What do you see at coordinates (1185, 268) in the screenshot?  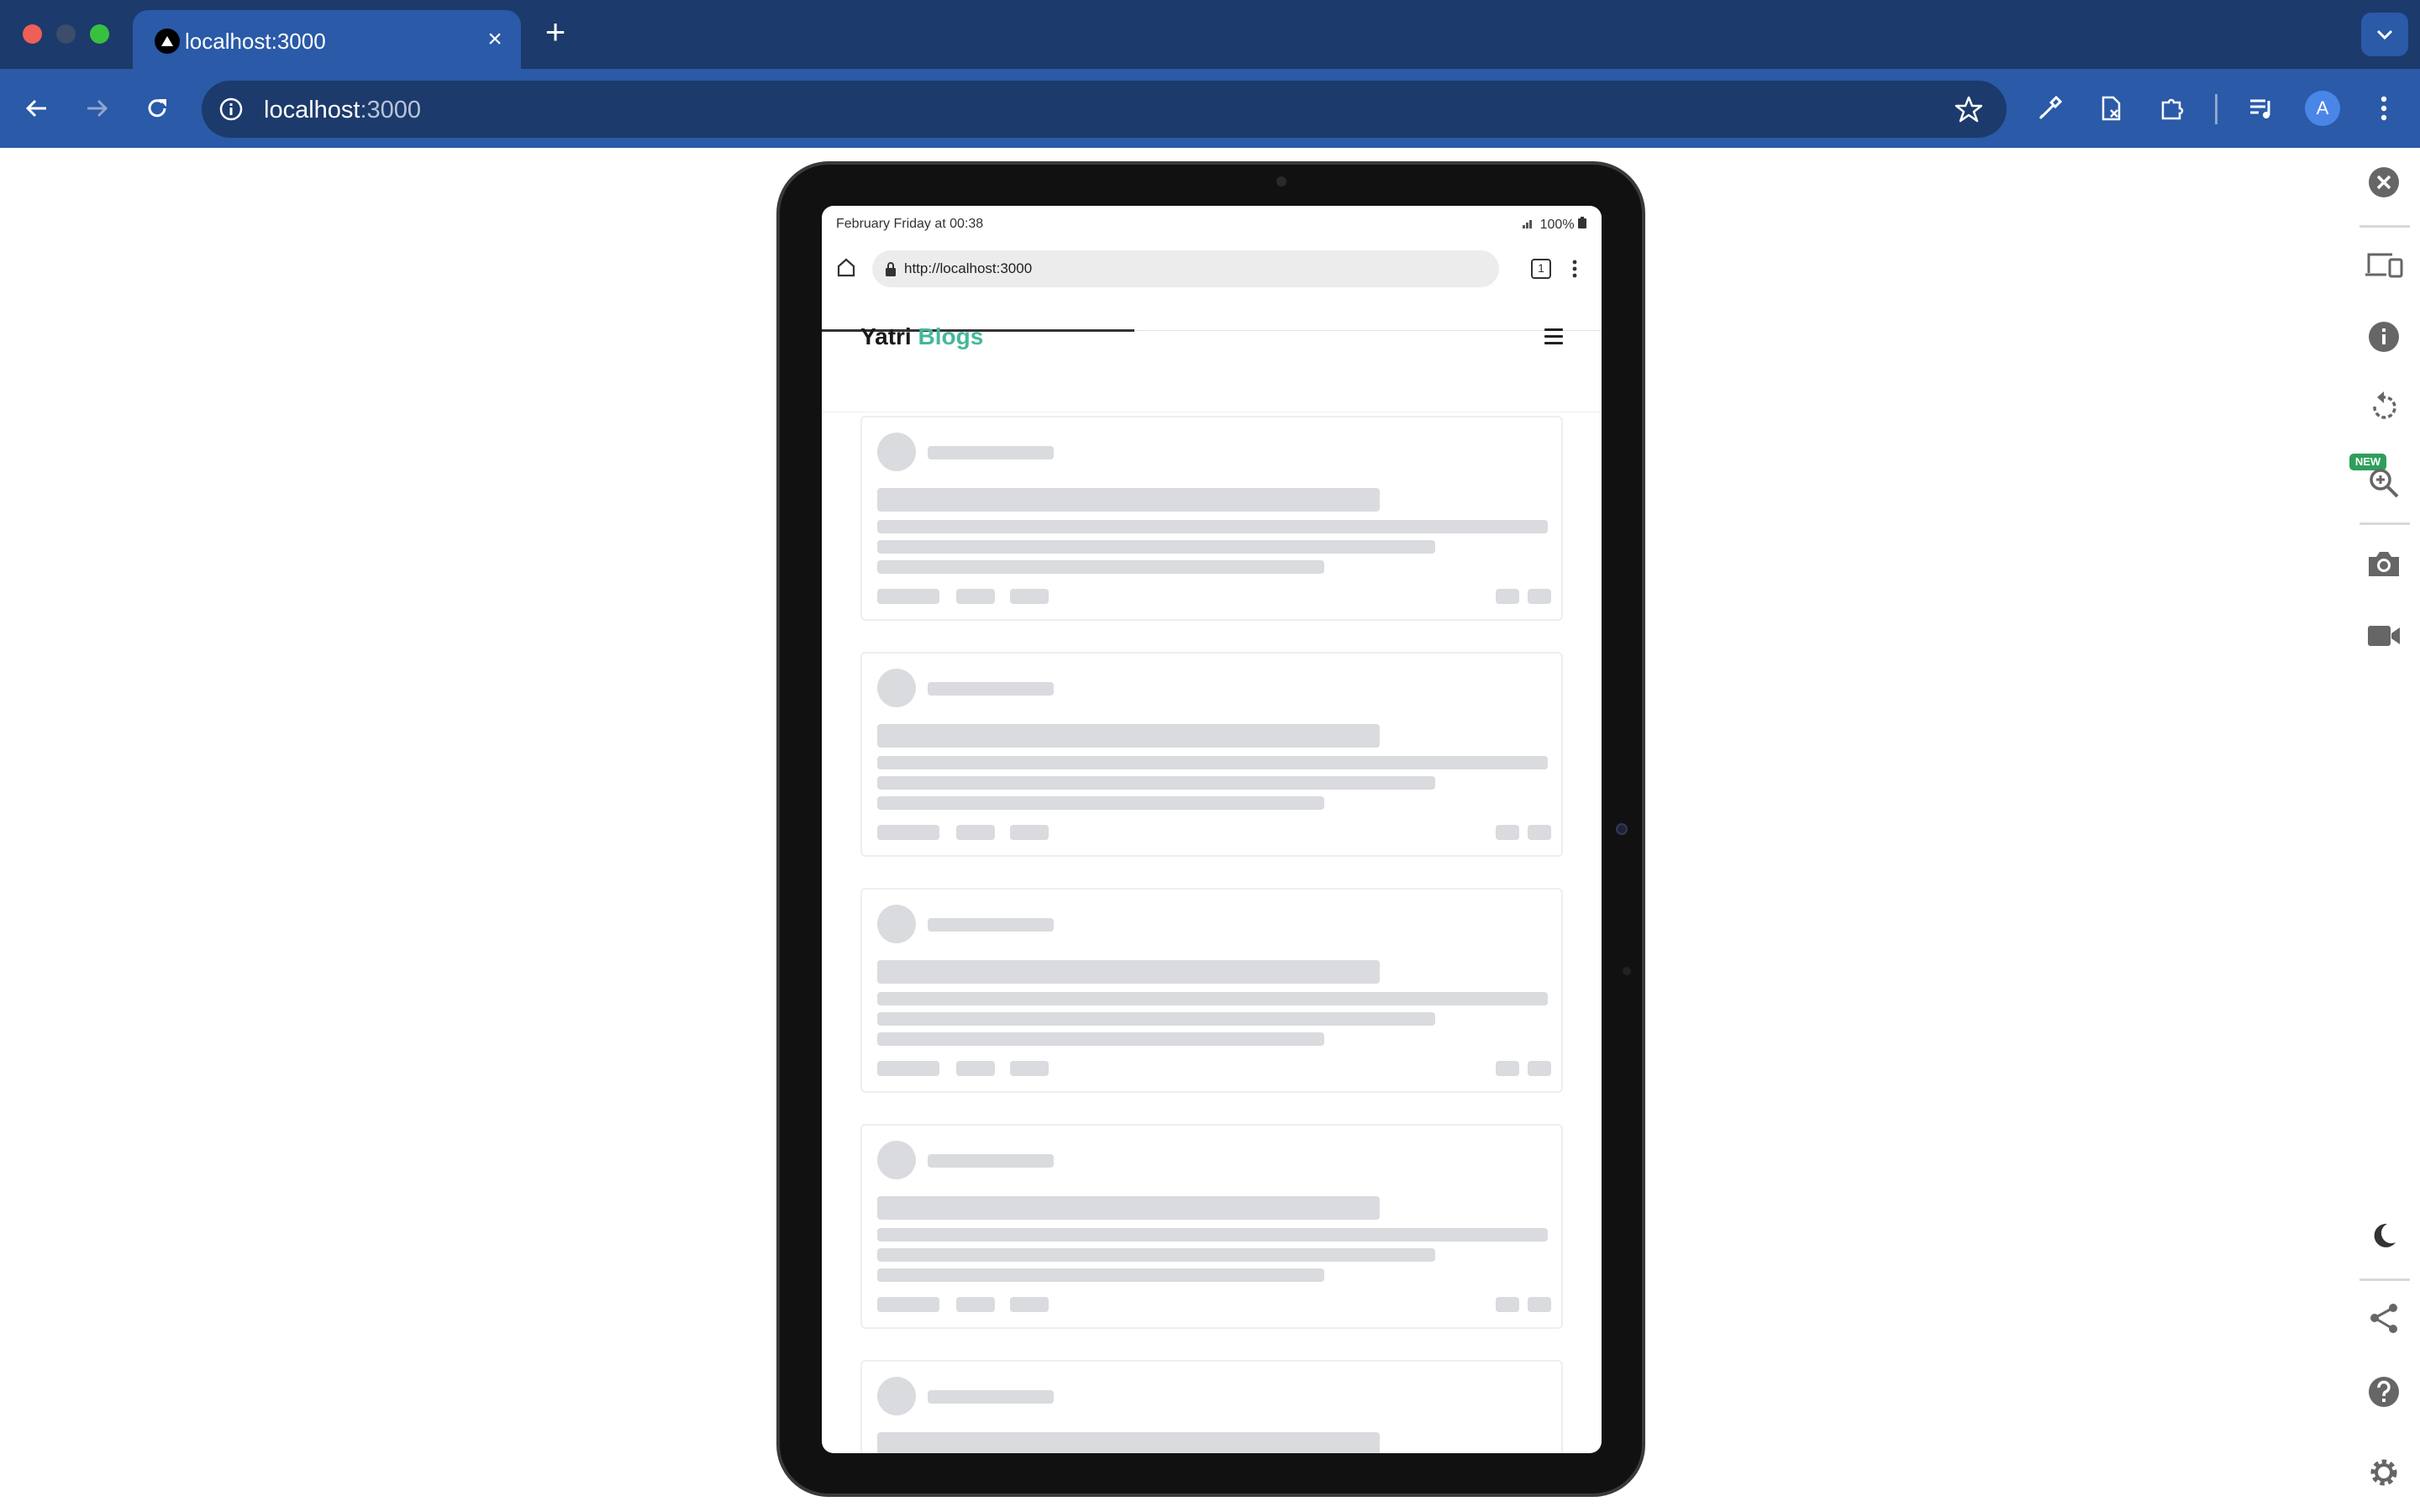 I see `mobile-address-bar: http://localhost:3000` at bounding box center [1185, 268].